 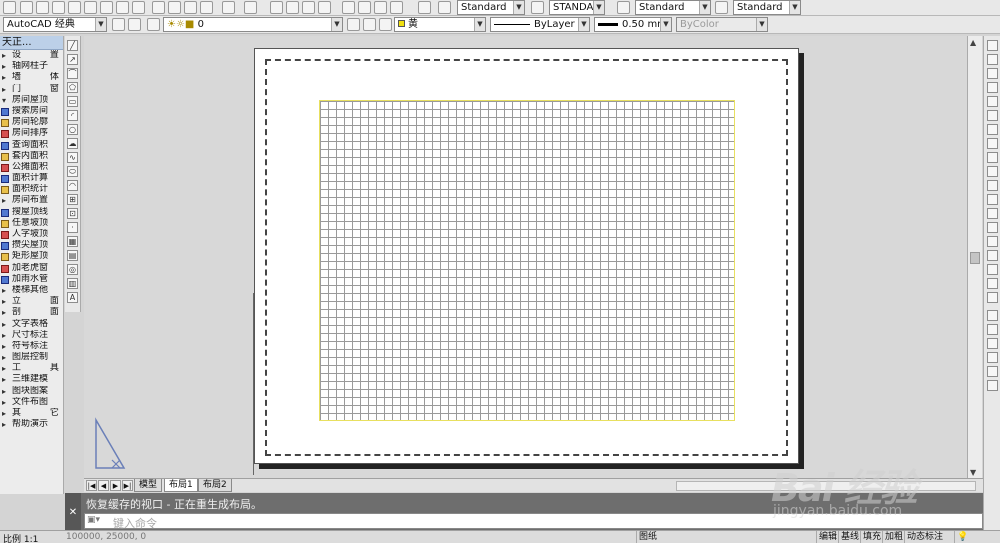 What do you see at coordinates (106, 7) in the screenshot?
I see `plot-preview-icon` at bounding box center [106, 7].